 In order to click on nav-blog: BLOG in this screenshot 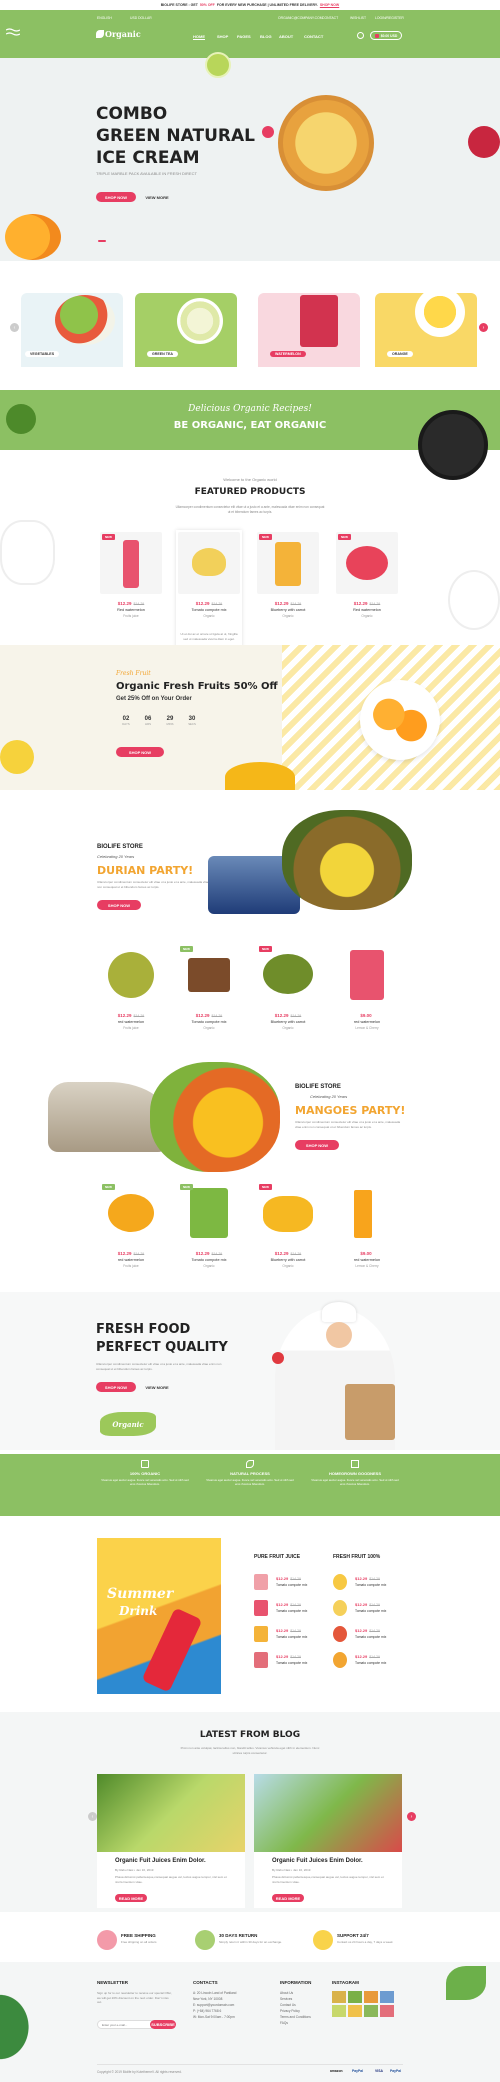, I will do `click(266, 36)`.